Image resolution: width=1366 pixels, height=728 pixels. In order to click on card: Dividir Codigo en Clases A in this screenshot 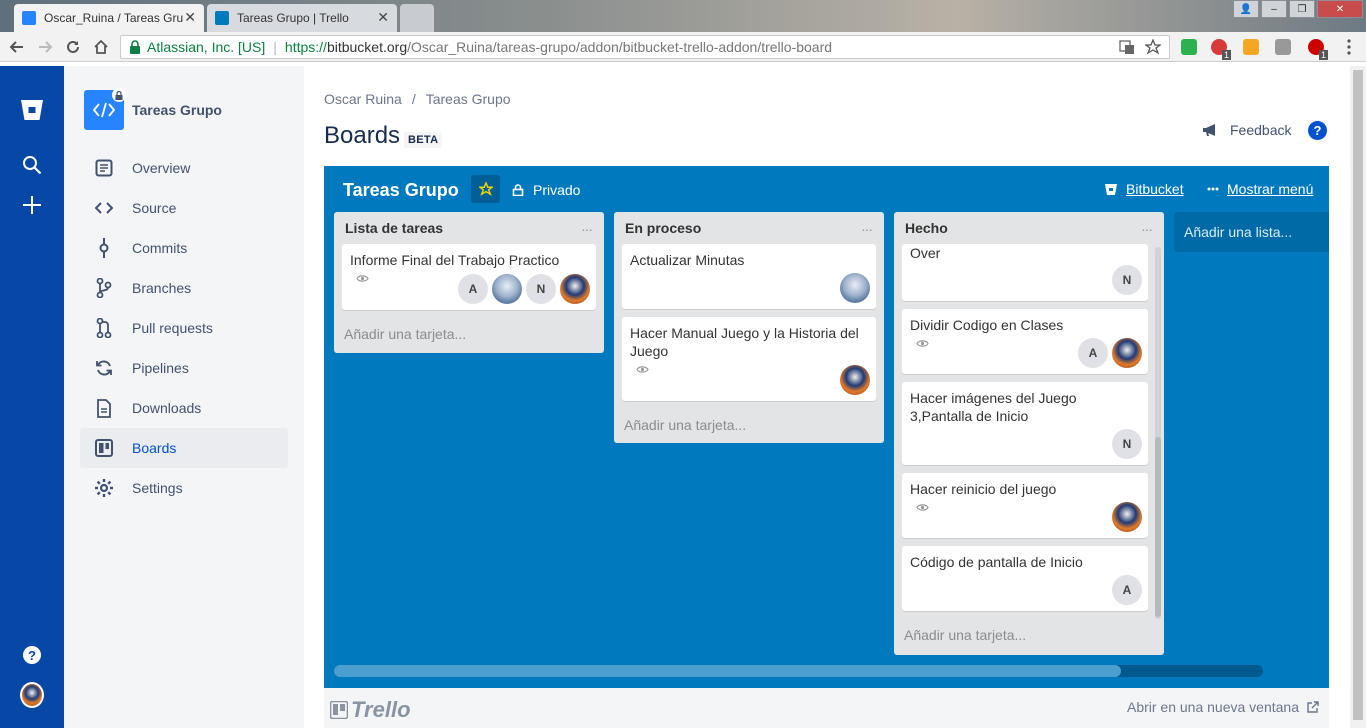, I will do `click(1025, 341)`.